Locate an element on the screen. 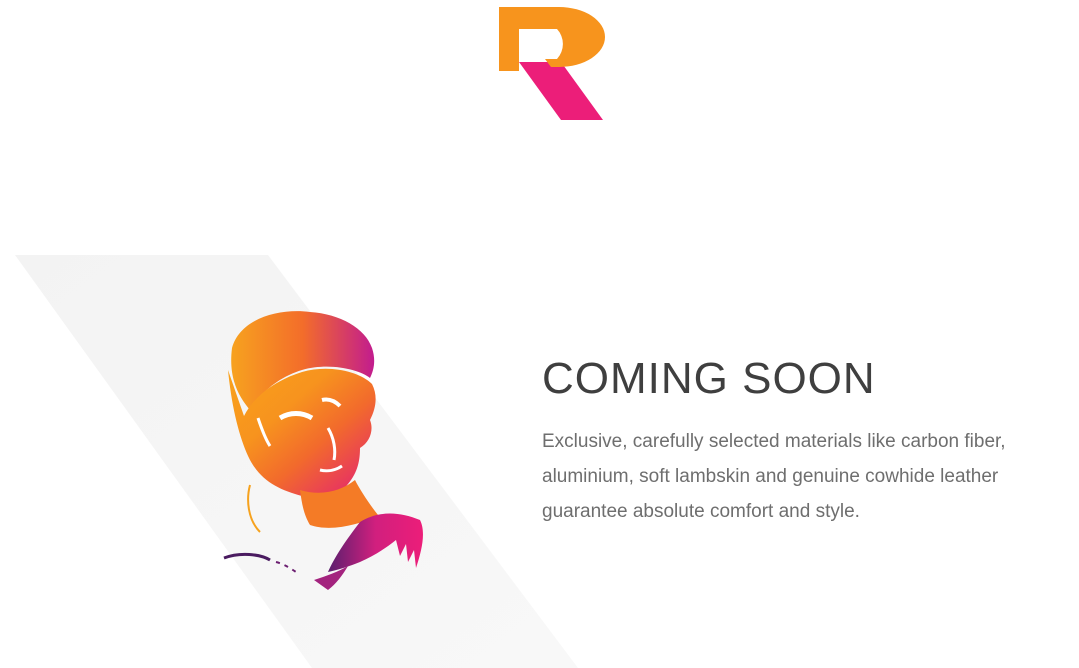 The width and height of the screenshot is (1079, 668). r-logo-icon is located at coordinates (552, 64).